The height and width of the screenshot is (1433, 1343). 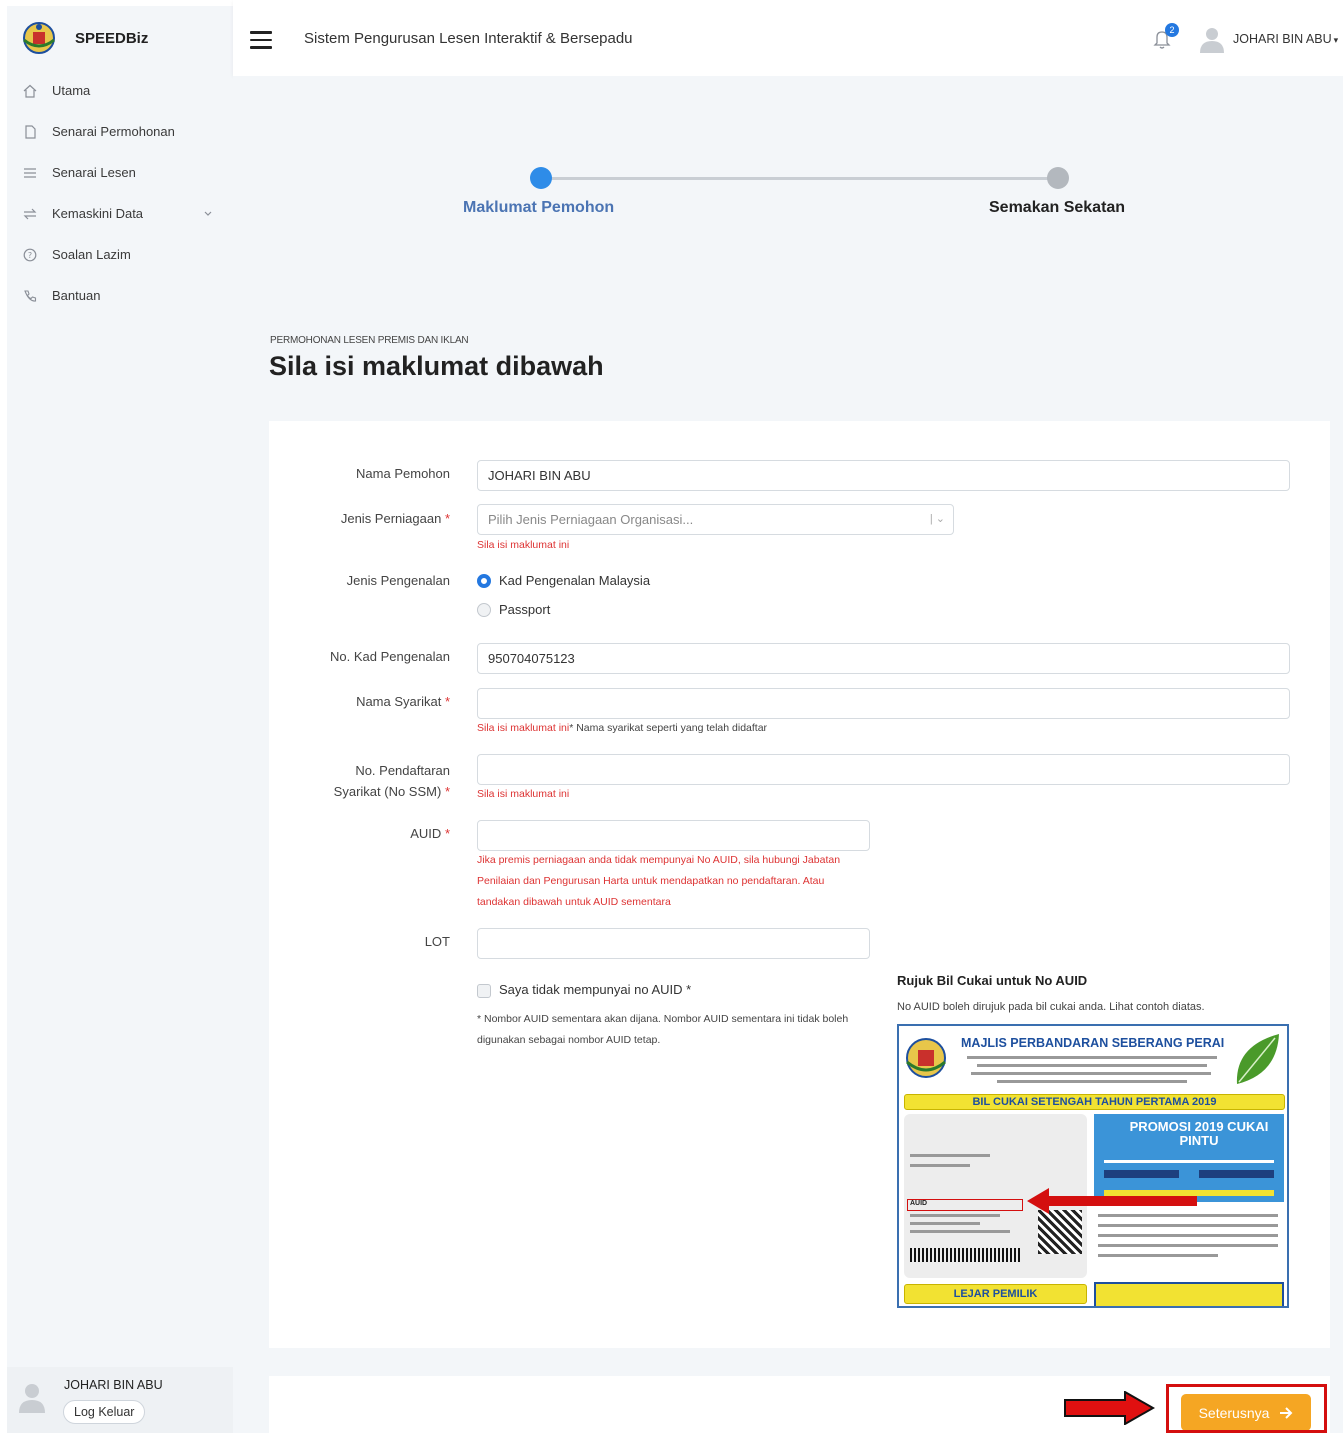 I want to click on label-text: No. Pendaftaran, so click(x=402, y=770).